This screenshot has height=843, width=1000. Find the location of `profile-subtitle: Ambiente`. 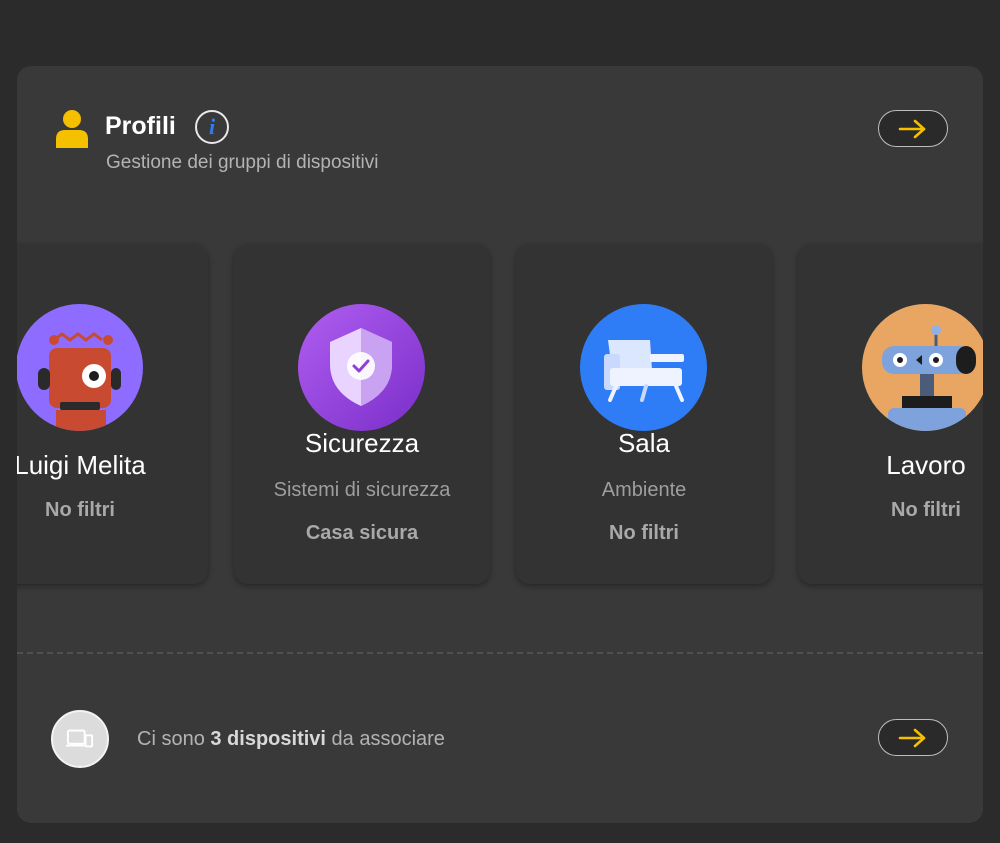

profile-subtitle: Ambiente is located at coordinates (644, 490).